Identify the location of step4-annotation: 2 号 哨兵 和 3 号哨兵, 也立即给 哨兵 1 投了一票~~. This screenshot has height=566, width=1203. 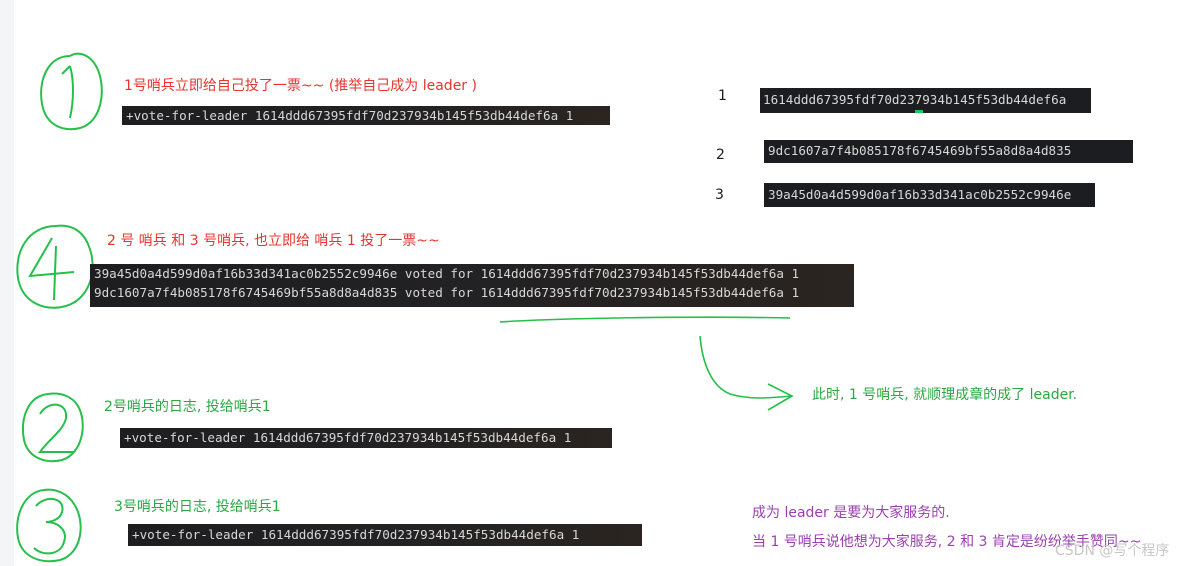
(273, 241).